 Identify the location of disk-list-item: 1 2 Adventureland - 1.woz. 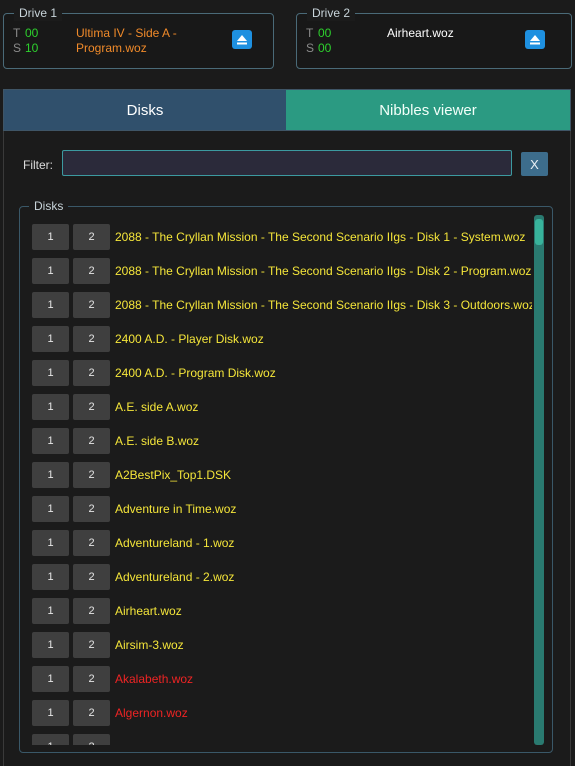
(282, 543).